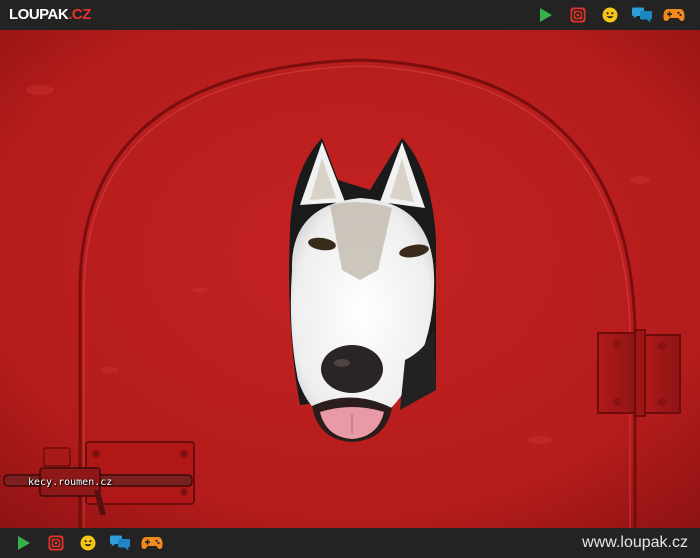 This screenshot has width=700, height=558. What do you see at coordinates (70, 482) in the screenshot?
I see `photo-watermark: kecy.roumen.cz` at bounding box center [70, 482].